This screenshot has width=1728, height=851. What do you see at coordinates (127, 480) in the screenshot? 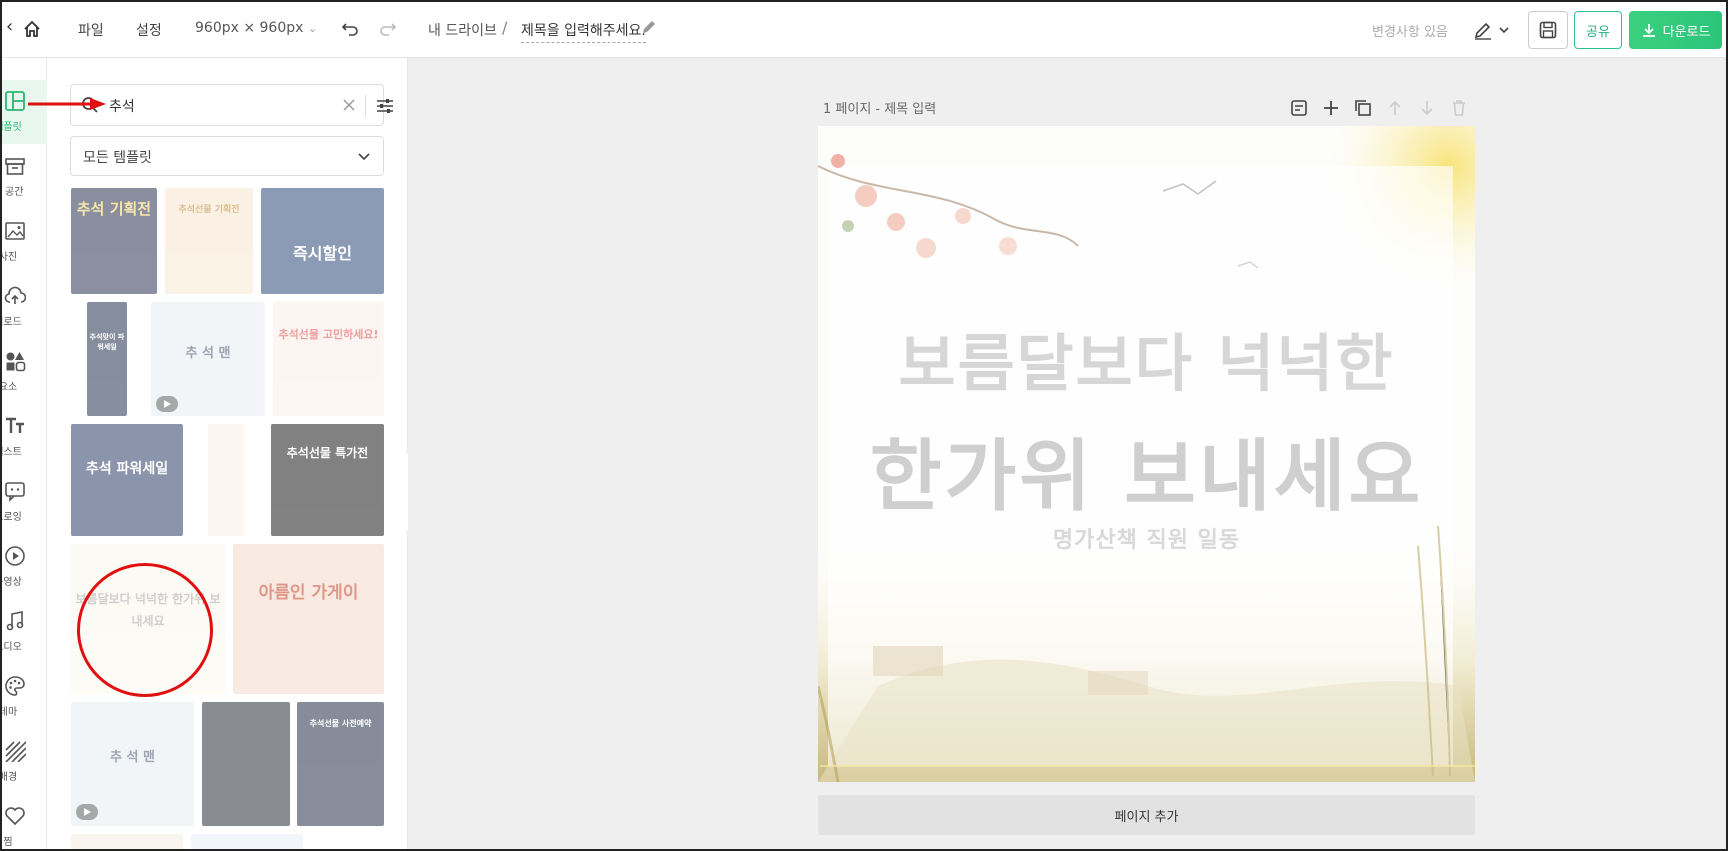
I see `template-thumbnail: 추석 파워세일` at bounding box center [127, 480].